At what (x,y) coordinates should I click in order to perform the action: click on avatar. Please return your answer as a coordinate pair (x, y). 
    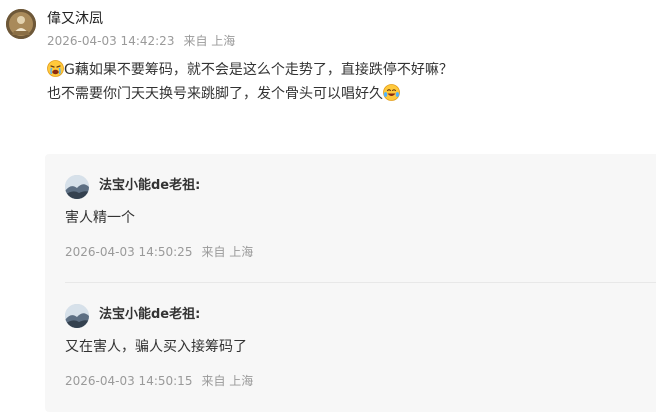
    Looking at the image, I should click on (21, 24).